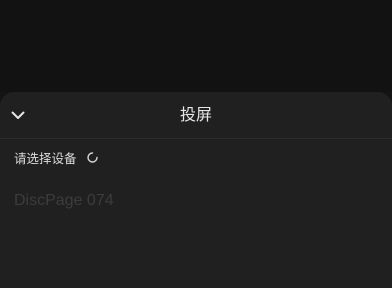 The width and height of the screenshot is (392, 288). I want to click on select-device-label: 请选择设备, so click(45, 158).